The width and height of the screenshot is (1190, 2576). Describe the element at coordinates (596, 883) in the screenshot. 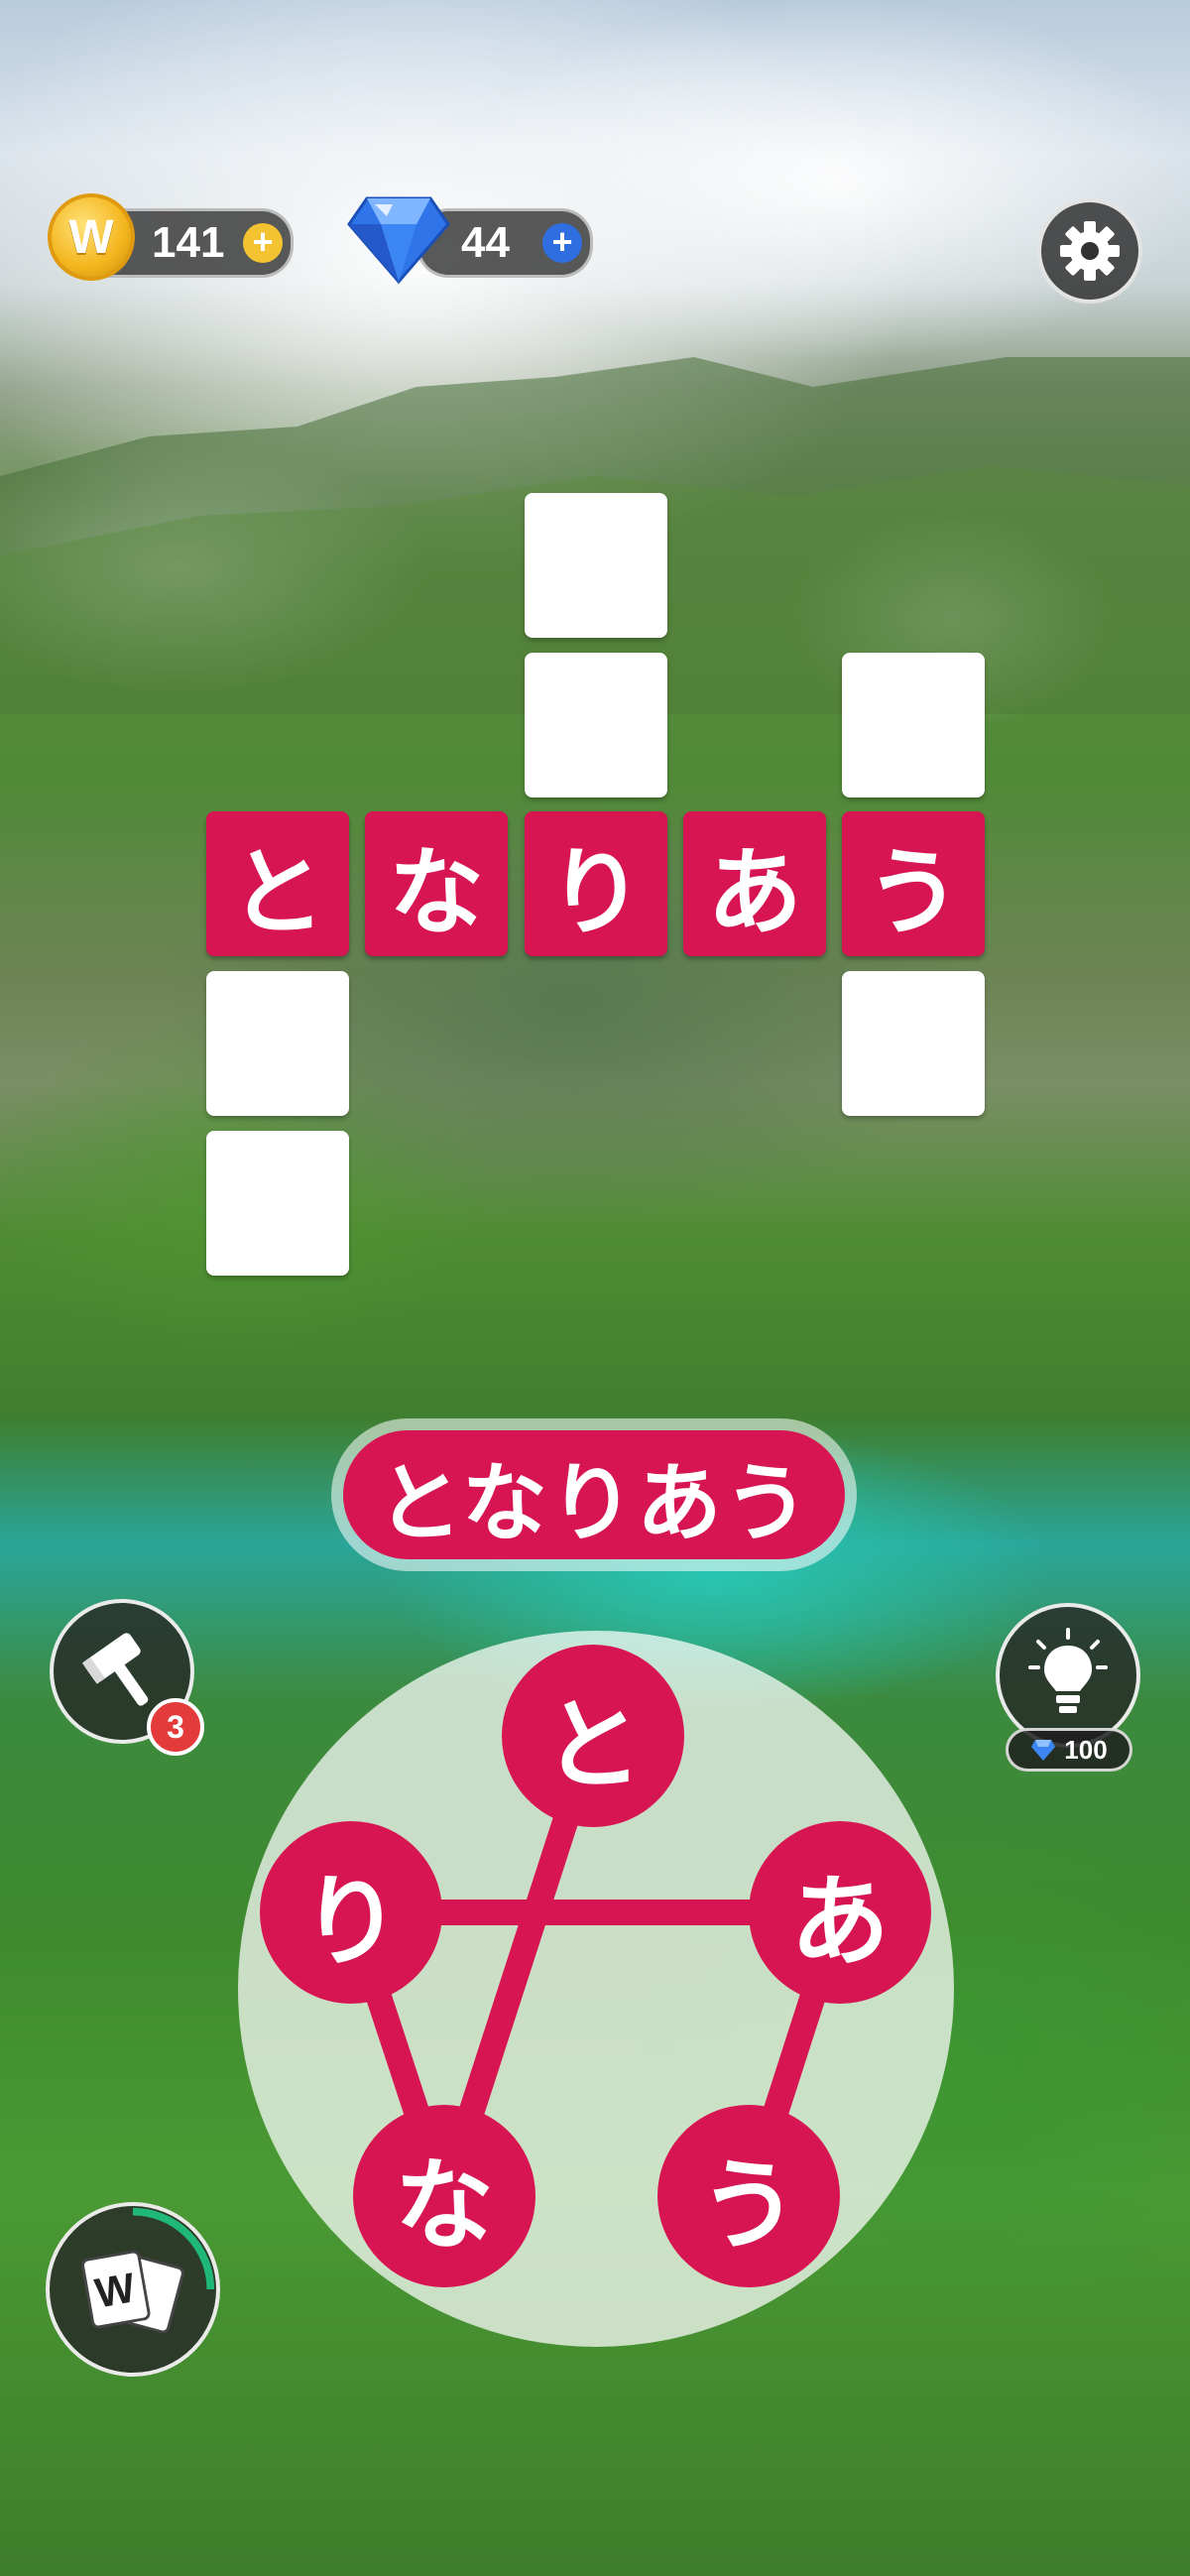

I see `grid-cell-filled: り` at that location.